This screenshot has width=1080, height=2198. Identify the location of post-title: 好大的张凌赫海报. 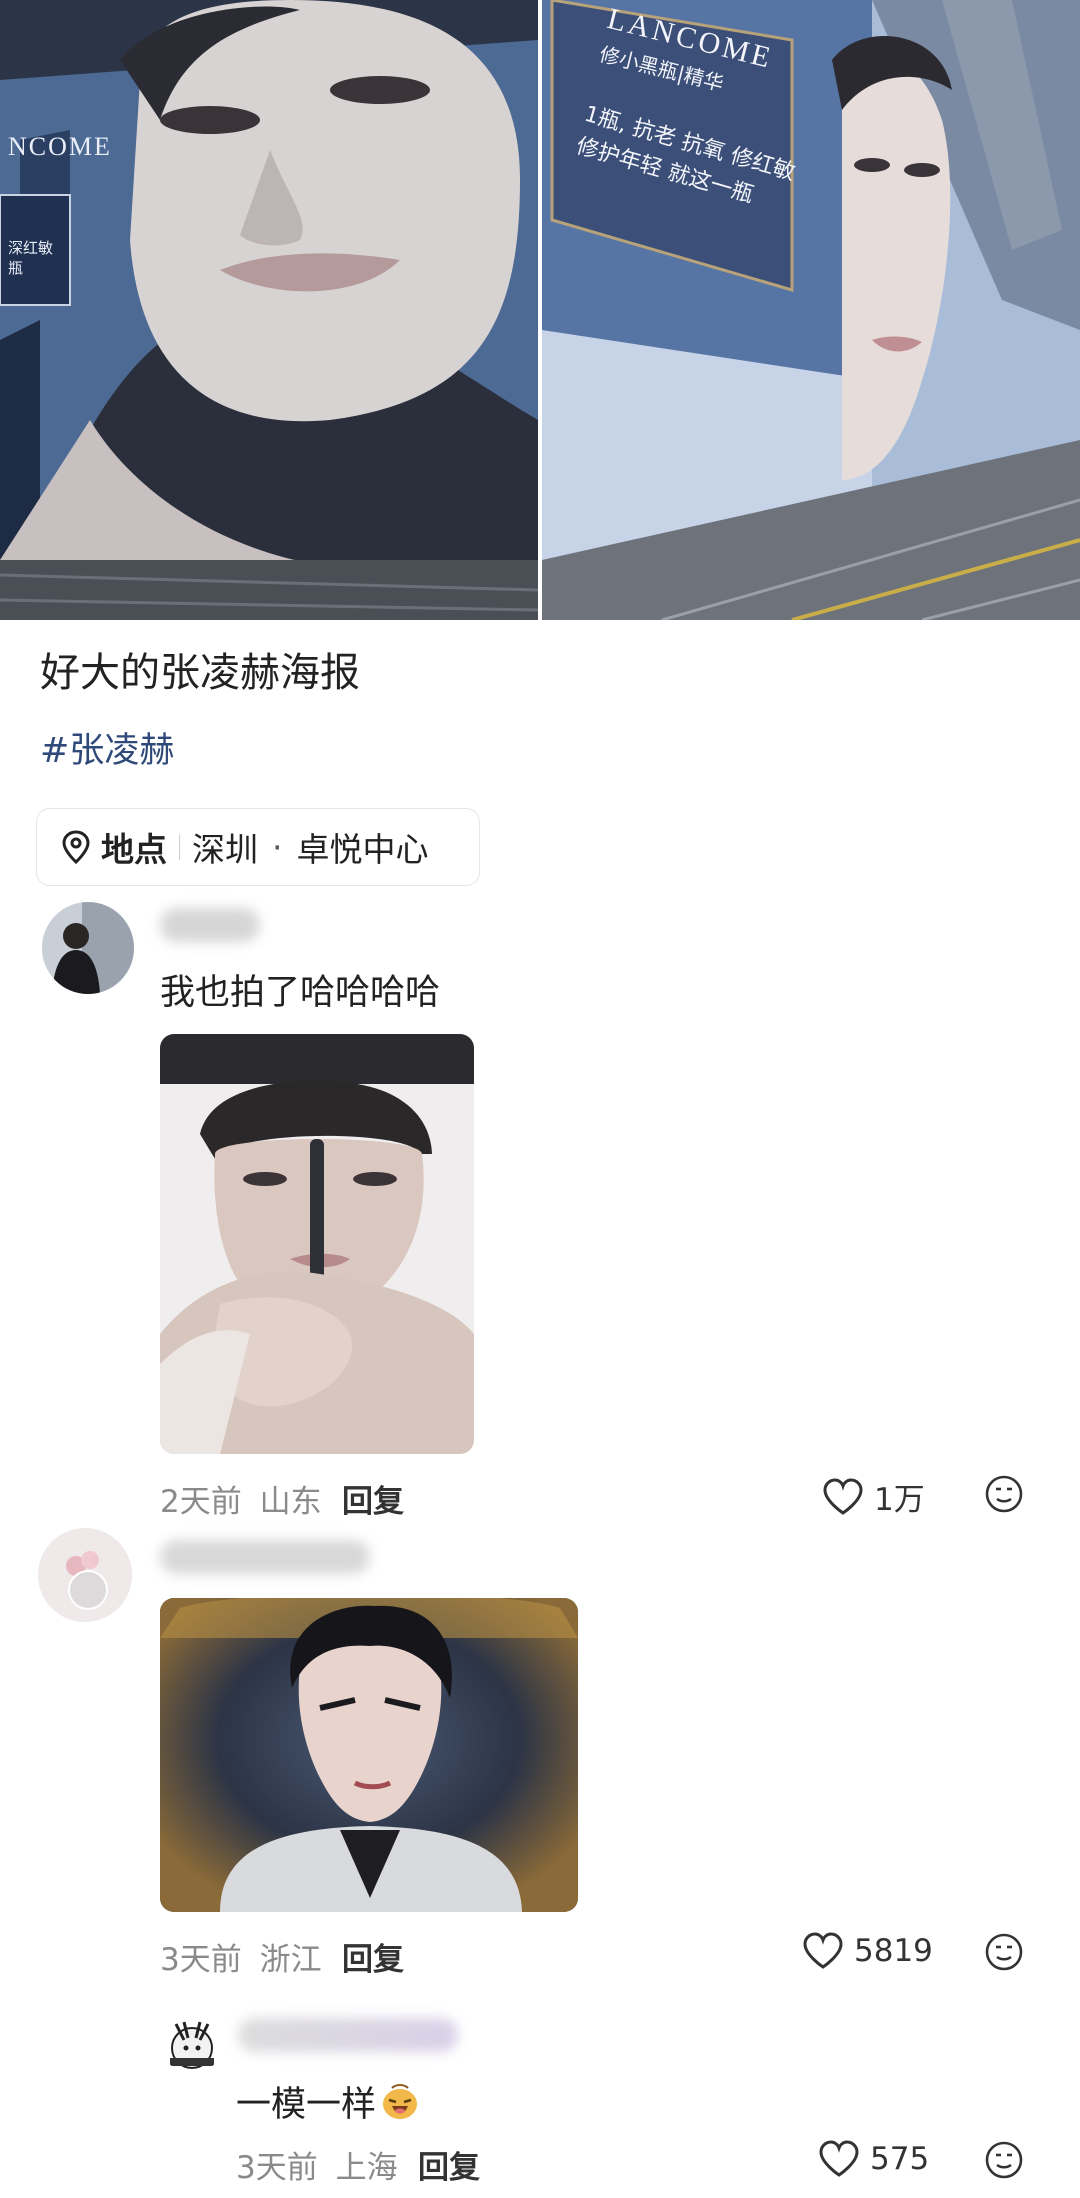
(200, 673).